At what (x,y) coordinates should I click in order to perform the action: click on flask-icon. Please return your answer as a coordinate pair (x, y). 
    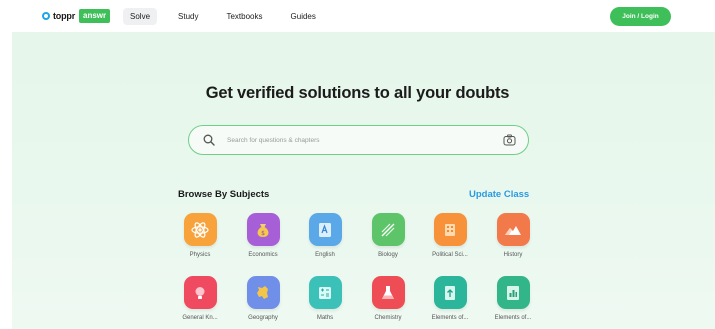
    Looking at the image, I should click on (388, 292).